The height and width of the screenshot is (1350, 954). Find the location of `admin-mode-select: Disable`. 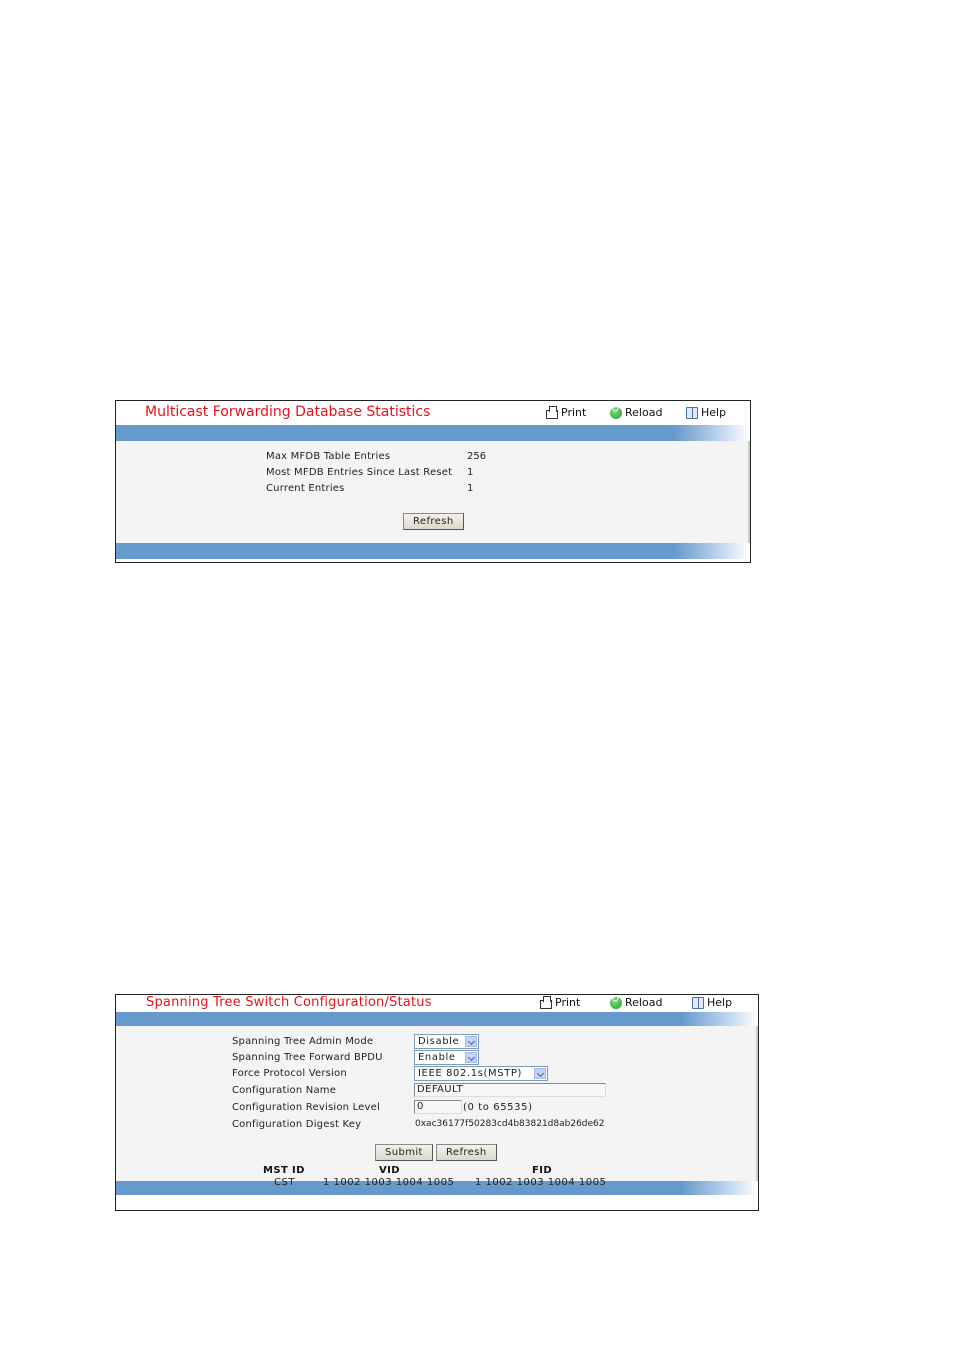

admin-mode-select: Disable is located at coordinates (446, 1041).